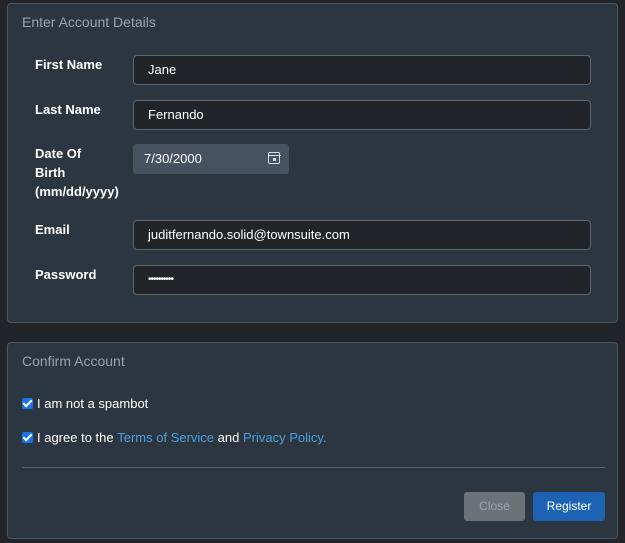  I want to click on dob-label-line2: Birth, so click(50, 172).